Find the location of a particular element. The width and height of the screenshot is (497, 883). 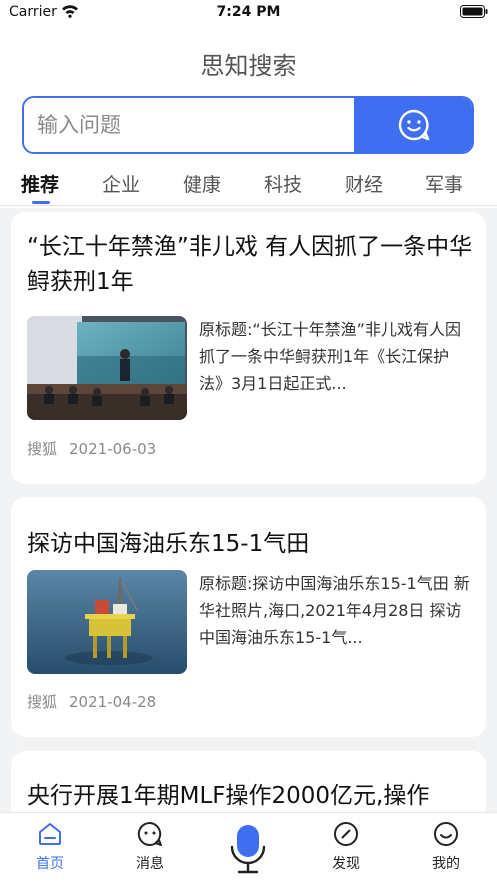

tab-technology: 科技 is located at coordinates (283, 183).